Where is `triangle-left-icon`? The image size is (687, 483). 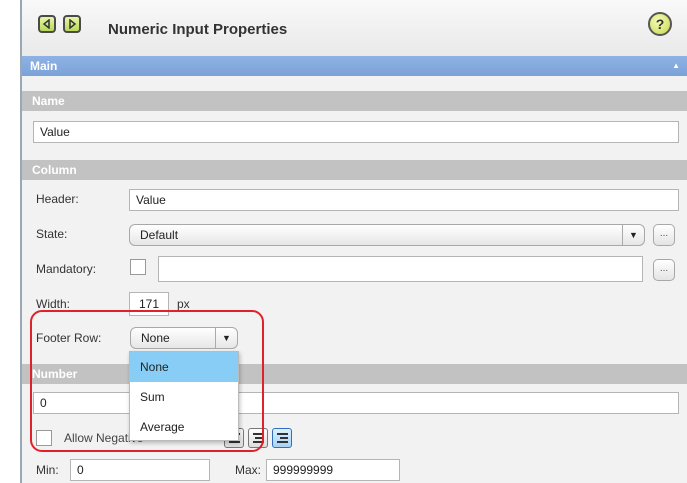 triangle-left-icon is located at coordinates (46, 24).